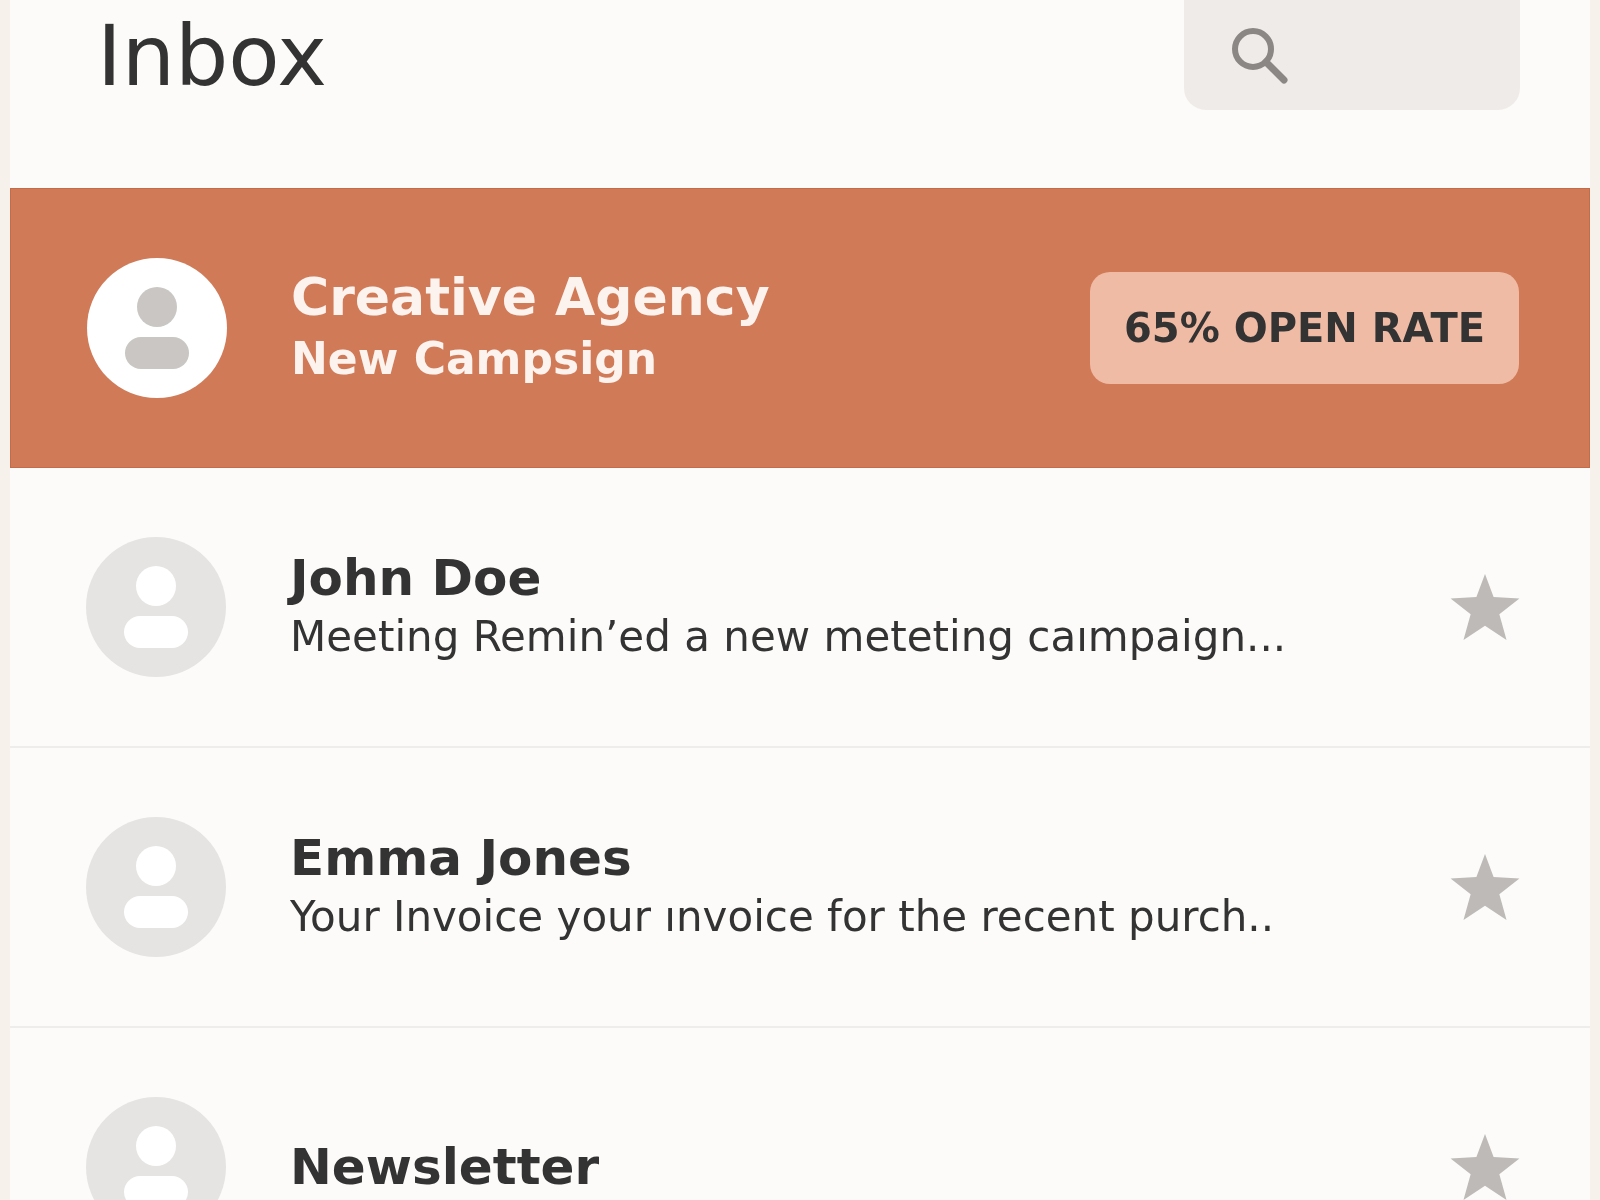 This screenshot has height=1200, width=1600. What do you see at coordinates (445, 1167) in the screenshot?
I see `sender-name: Newsletter` at bounding box center [445, 1167].